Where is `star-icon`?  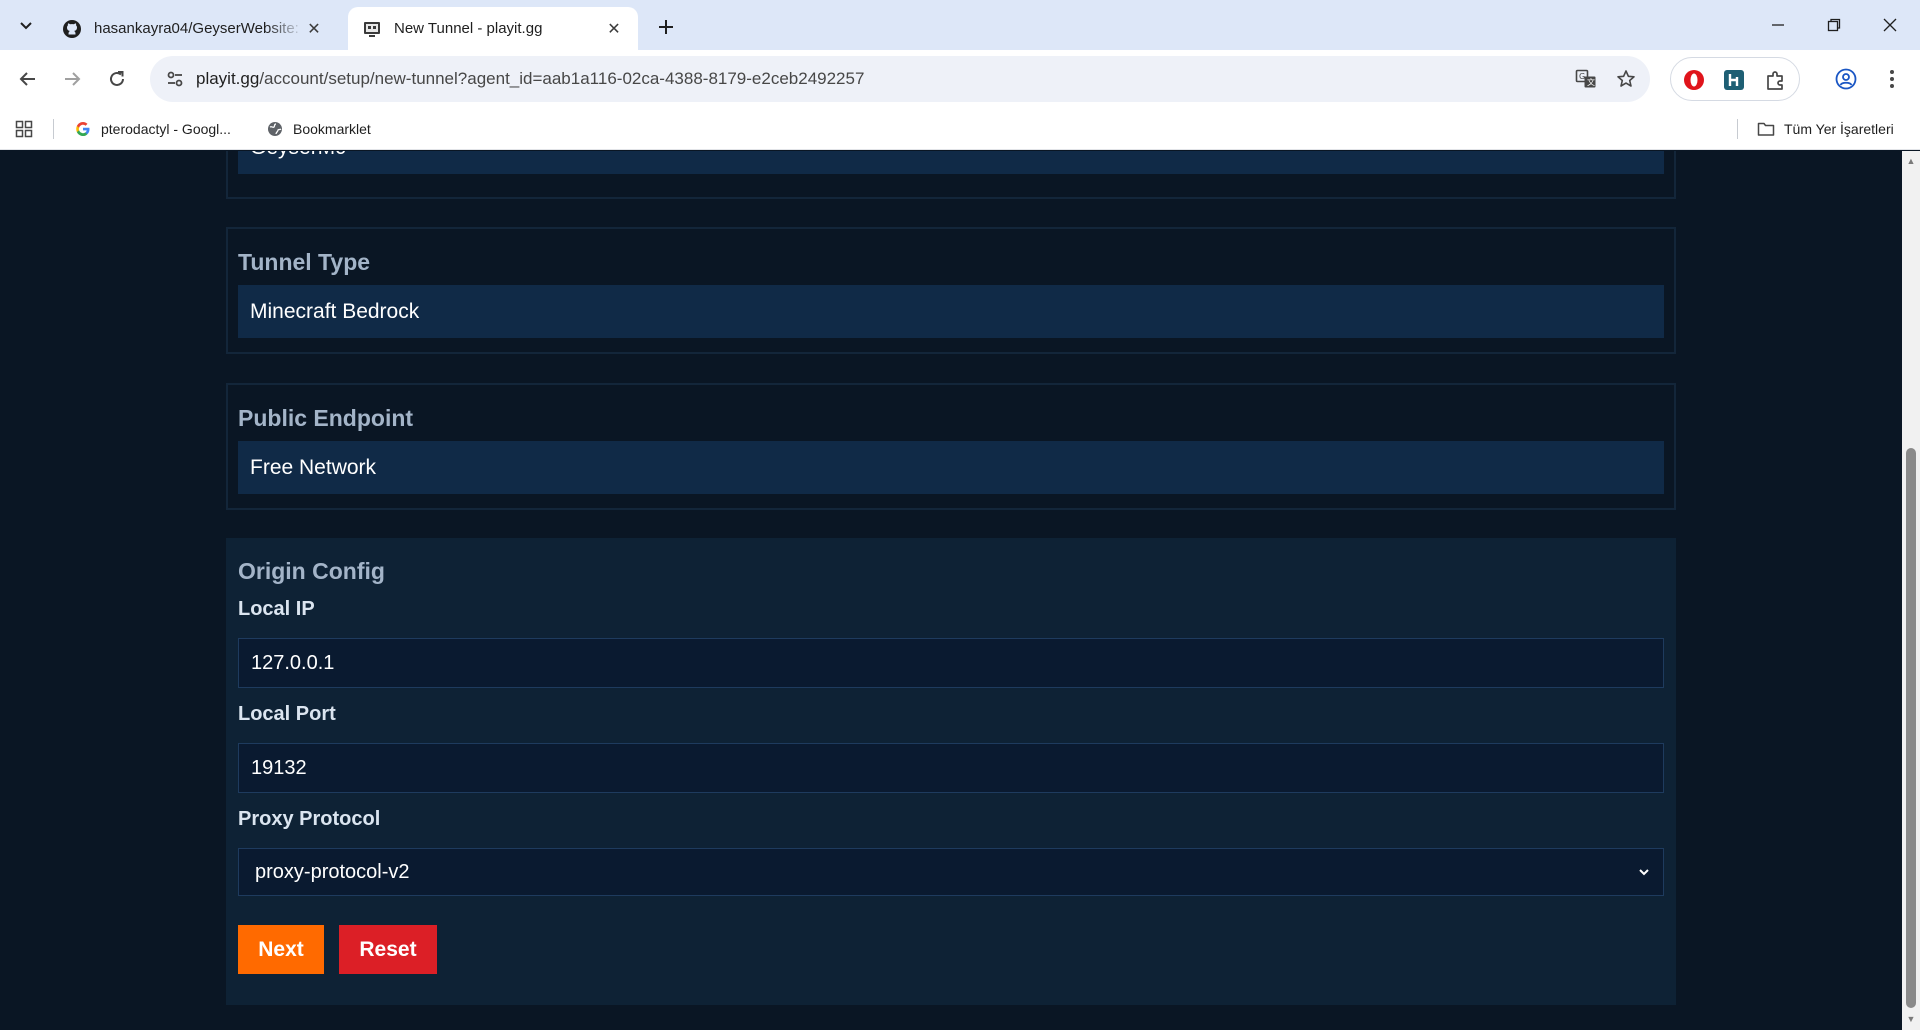
star-icon is located at coordinates (1626, 78).